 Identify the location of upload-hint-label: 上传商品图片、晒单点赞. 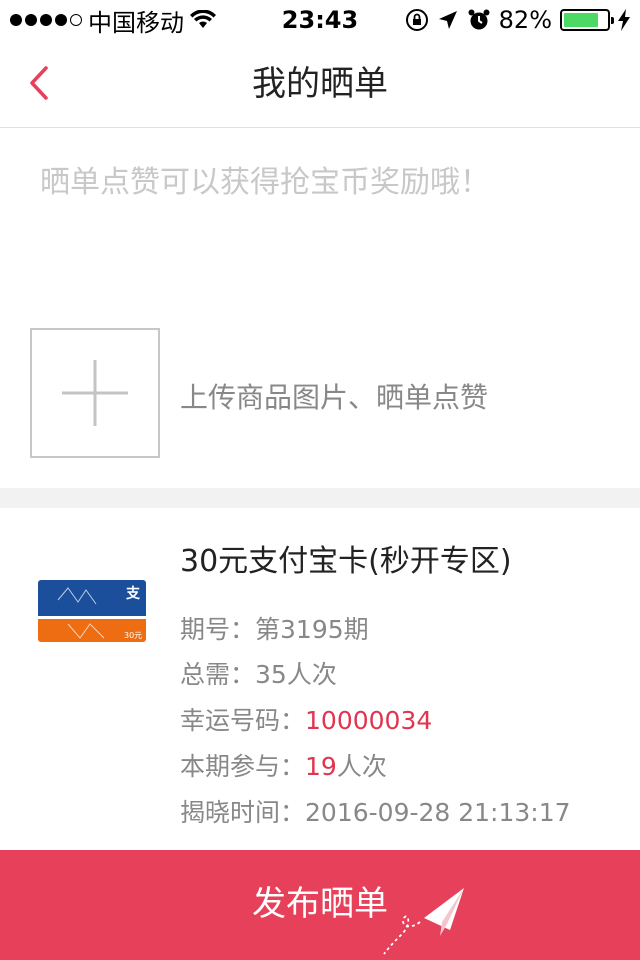
(334, 397).